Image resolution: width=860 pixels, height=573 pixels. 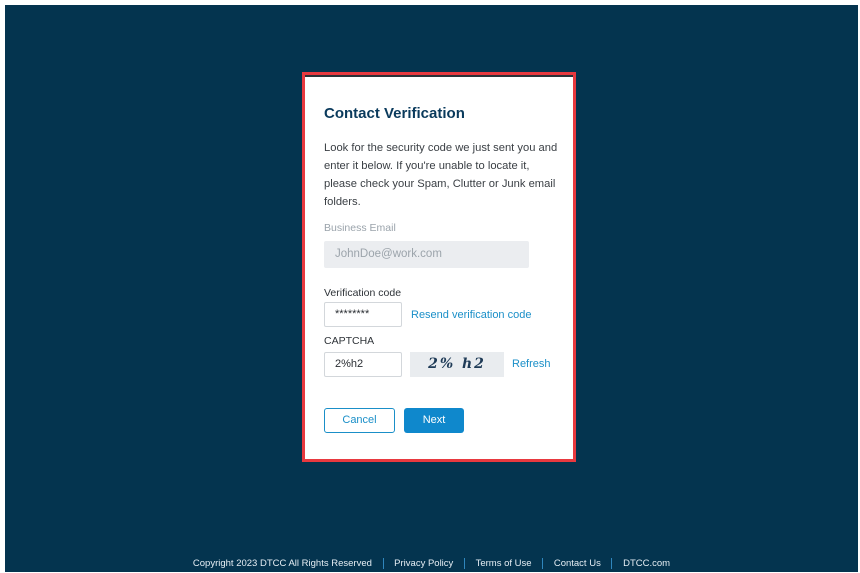 I want to click on footer-link-terms-of-use: Terms of Use, so click(x=504, y=563).